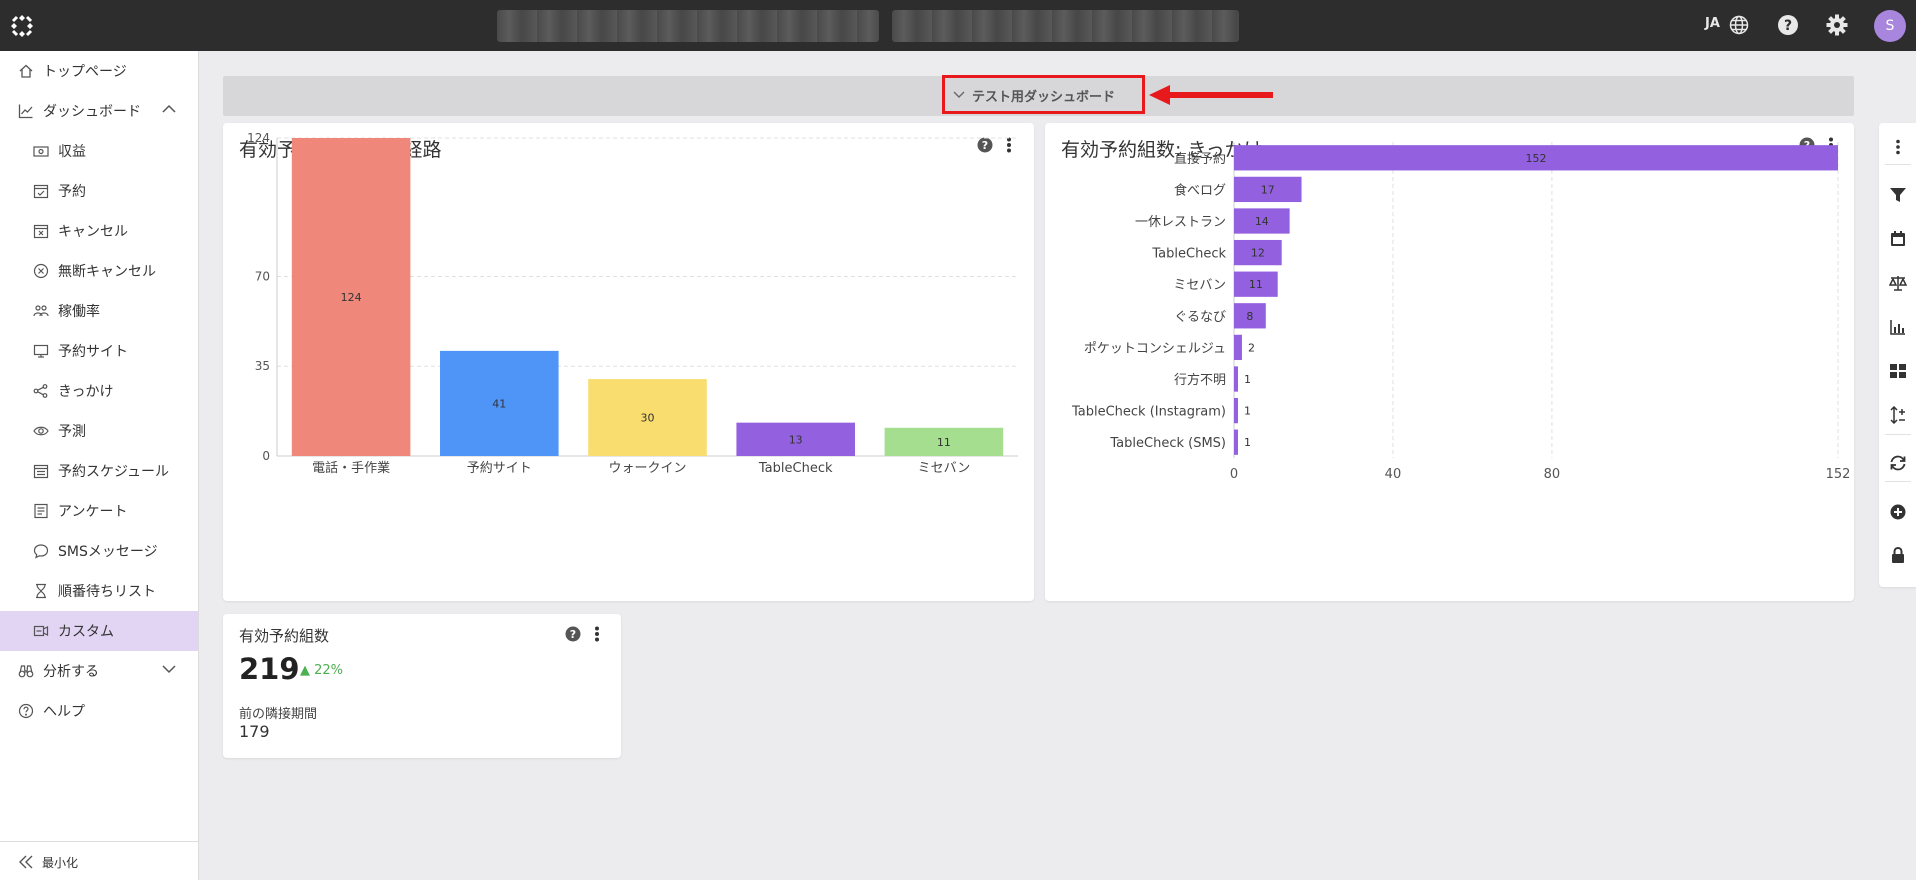 The height and width of the screenshot is (880, 1916). Describe the element at coordinates (99, 631) in the screenshot. I see `sidebar-item-custom: カスタム` at that location.